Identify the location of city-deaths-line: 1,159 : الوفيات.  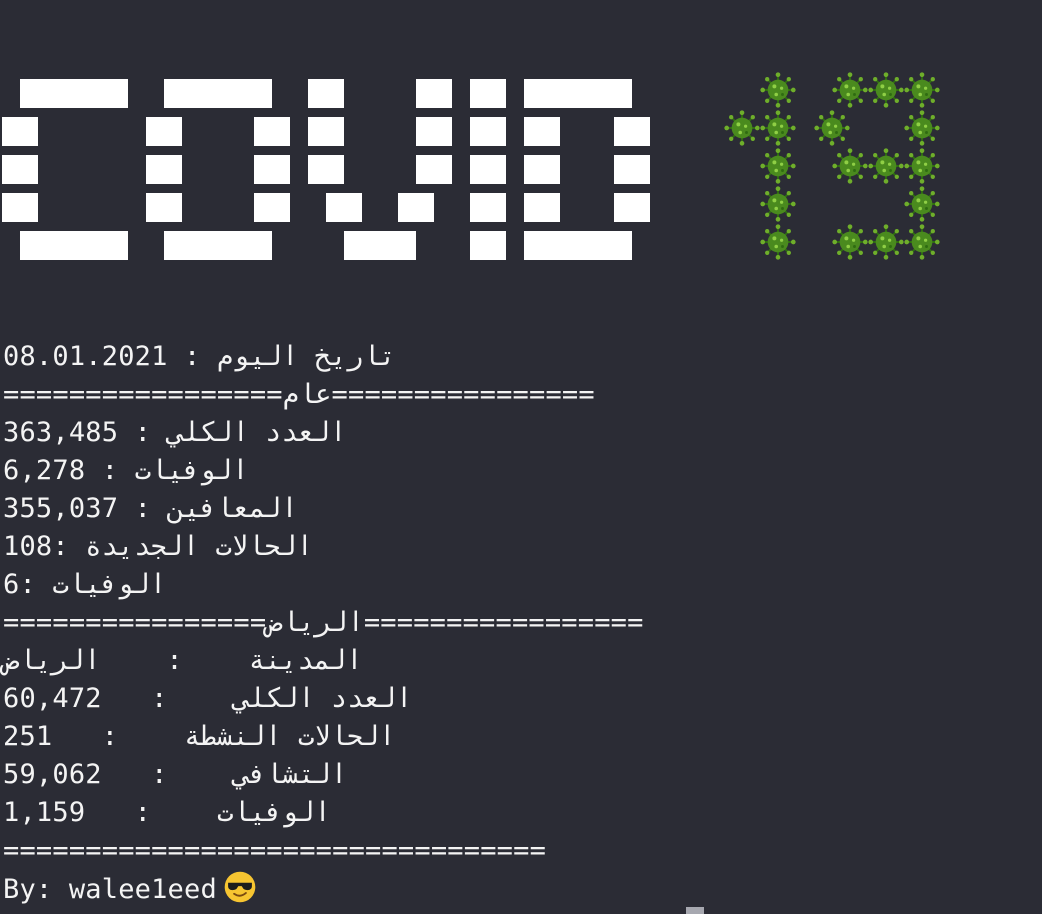
(518, 813).